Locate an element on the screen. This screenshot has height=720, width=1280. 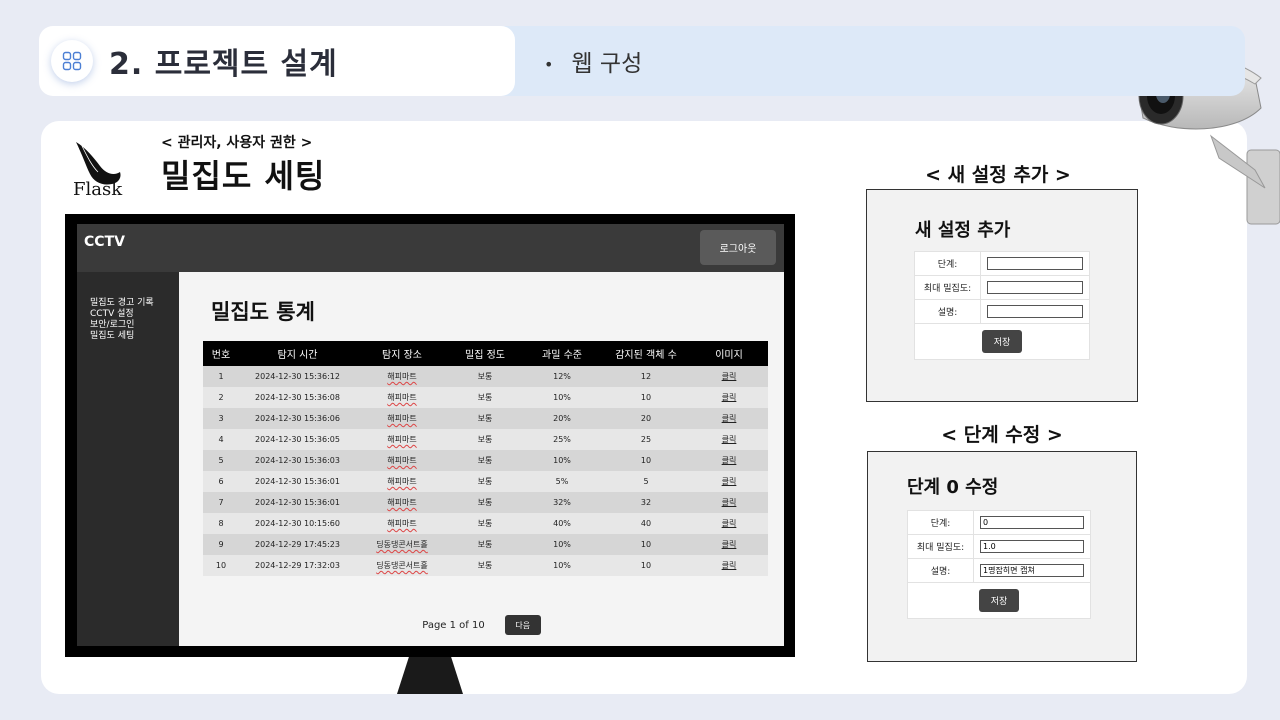
sidebar-item-density-alerts: 밀집도 경고 기록 is located at coordinates (134, 303).